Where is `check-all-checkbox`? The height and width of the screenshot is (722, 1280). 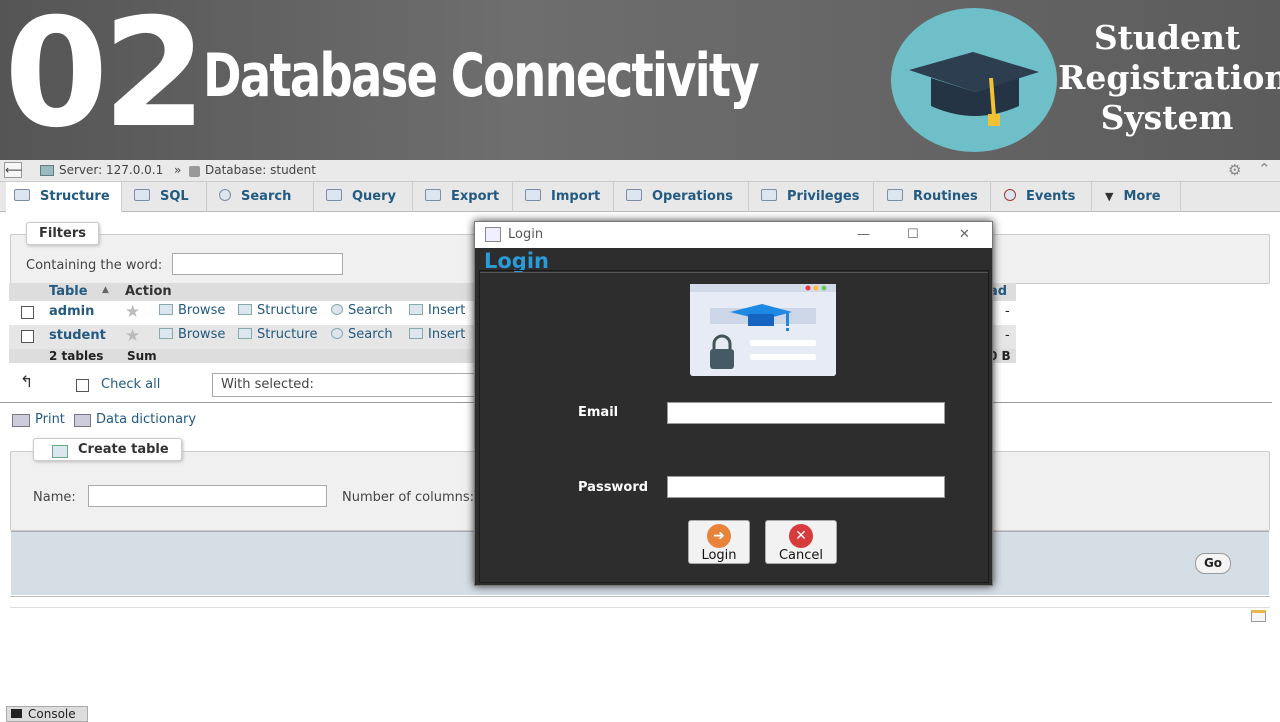
check-all-checkbox is located at coordinates (82, 385).